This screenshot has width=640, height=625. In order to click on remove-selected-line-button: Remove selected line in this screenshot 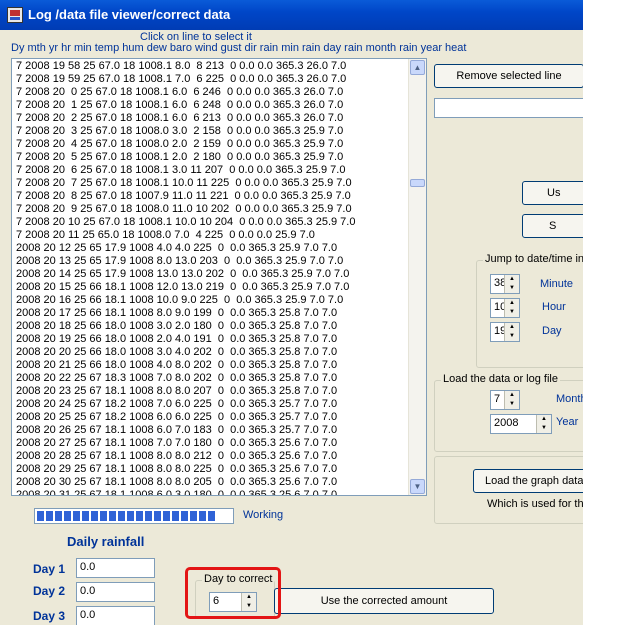, I will do `click(508, 76)`.